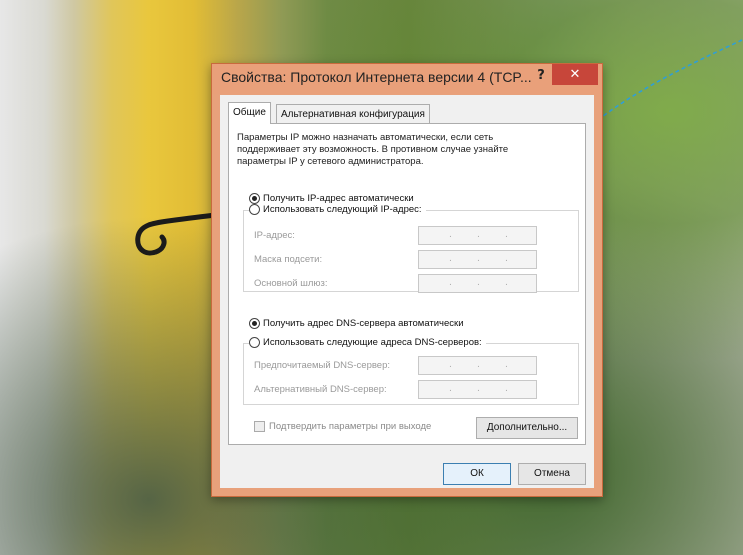 The height and width of the screenshot is (555, 743). I want to click on help-button: ?, so click(541, 76).